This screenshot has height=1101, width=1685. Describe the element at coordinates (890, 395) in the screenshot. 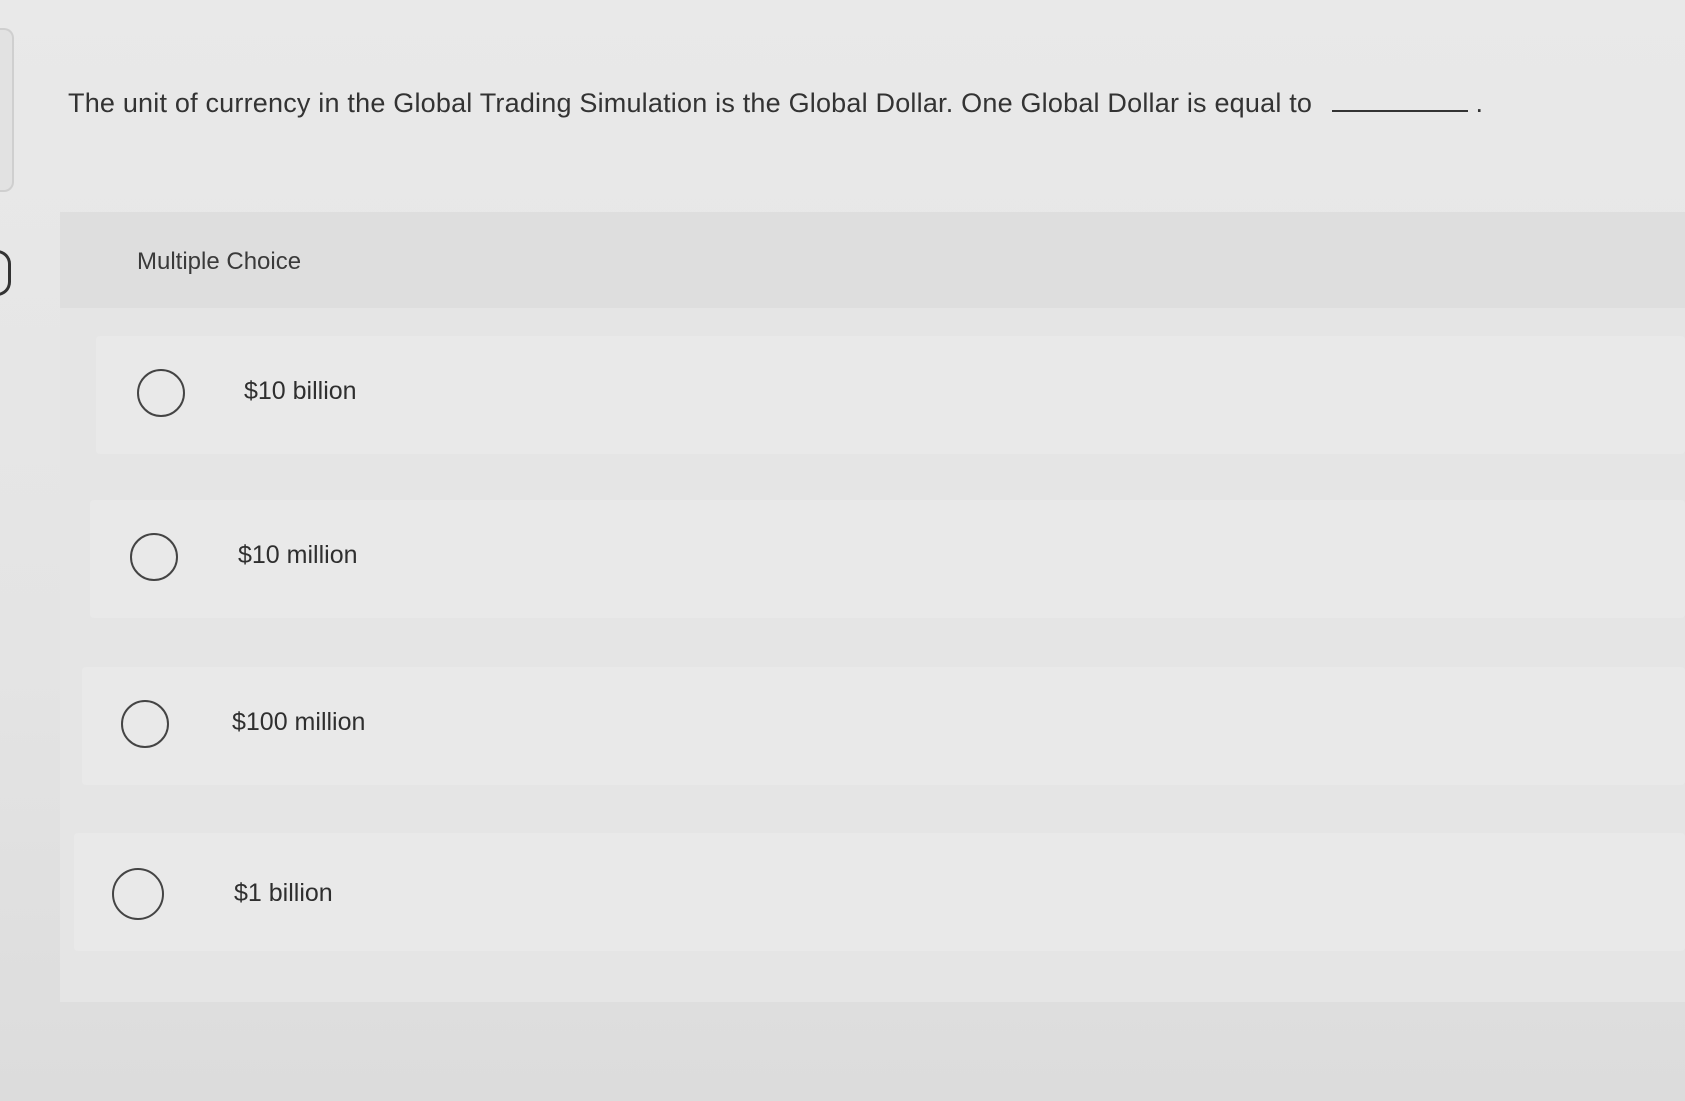

I see `option-1: $10 billion` at that location.